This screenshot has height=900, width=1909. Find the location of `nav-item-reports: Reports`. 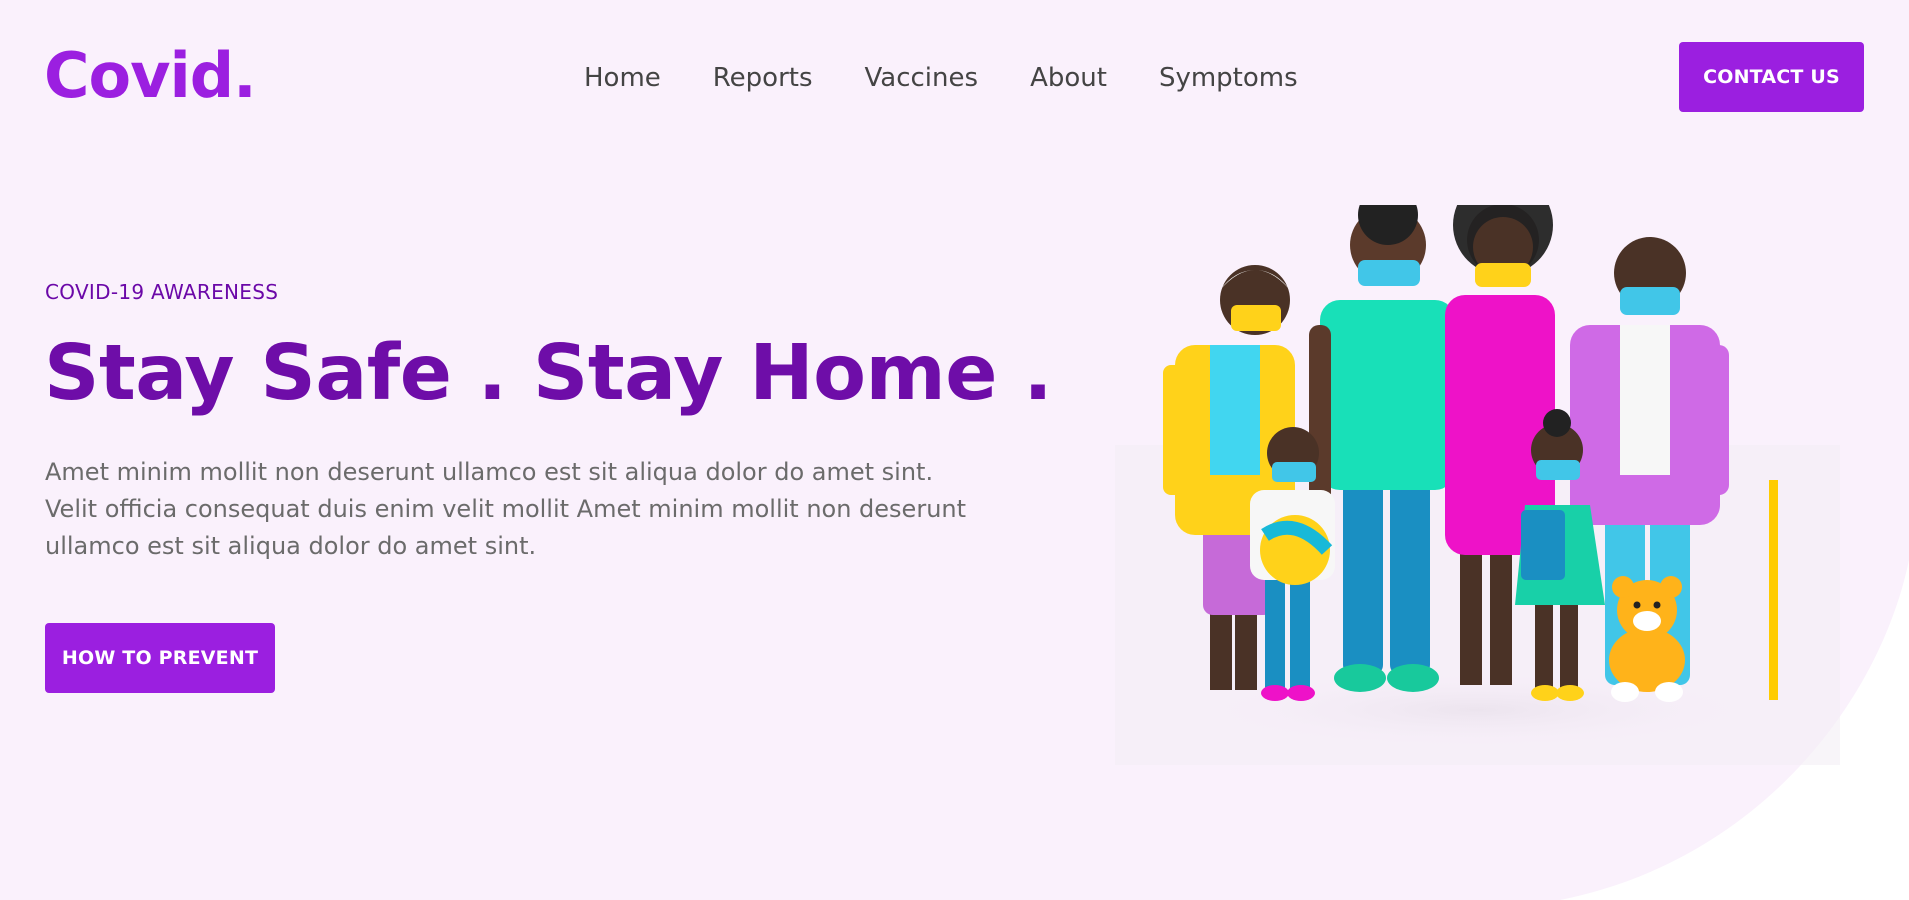

nav-item-reports: Reports is located at coordinates (763, 78).